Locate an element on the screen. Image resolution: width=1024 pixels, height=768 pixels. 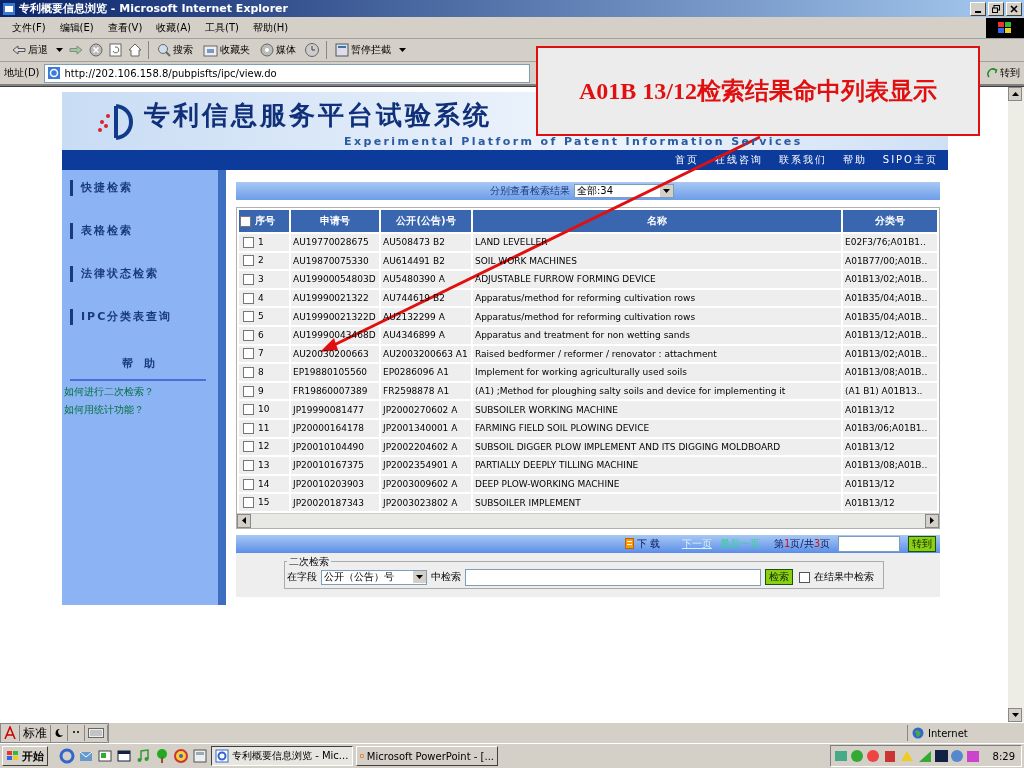
page-icon is located at coordinates (53, 73).